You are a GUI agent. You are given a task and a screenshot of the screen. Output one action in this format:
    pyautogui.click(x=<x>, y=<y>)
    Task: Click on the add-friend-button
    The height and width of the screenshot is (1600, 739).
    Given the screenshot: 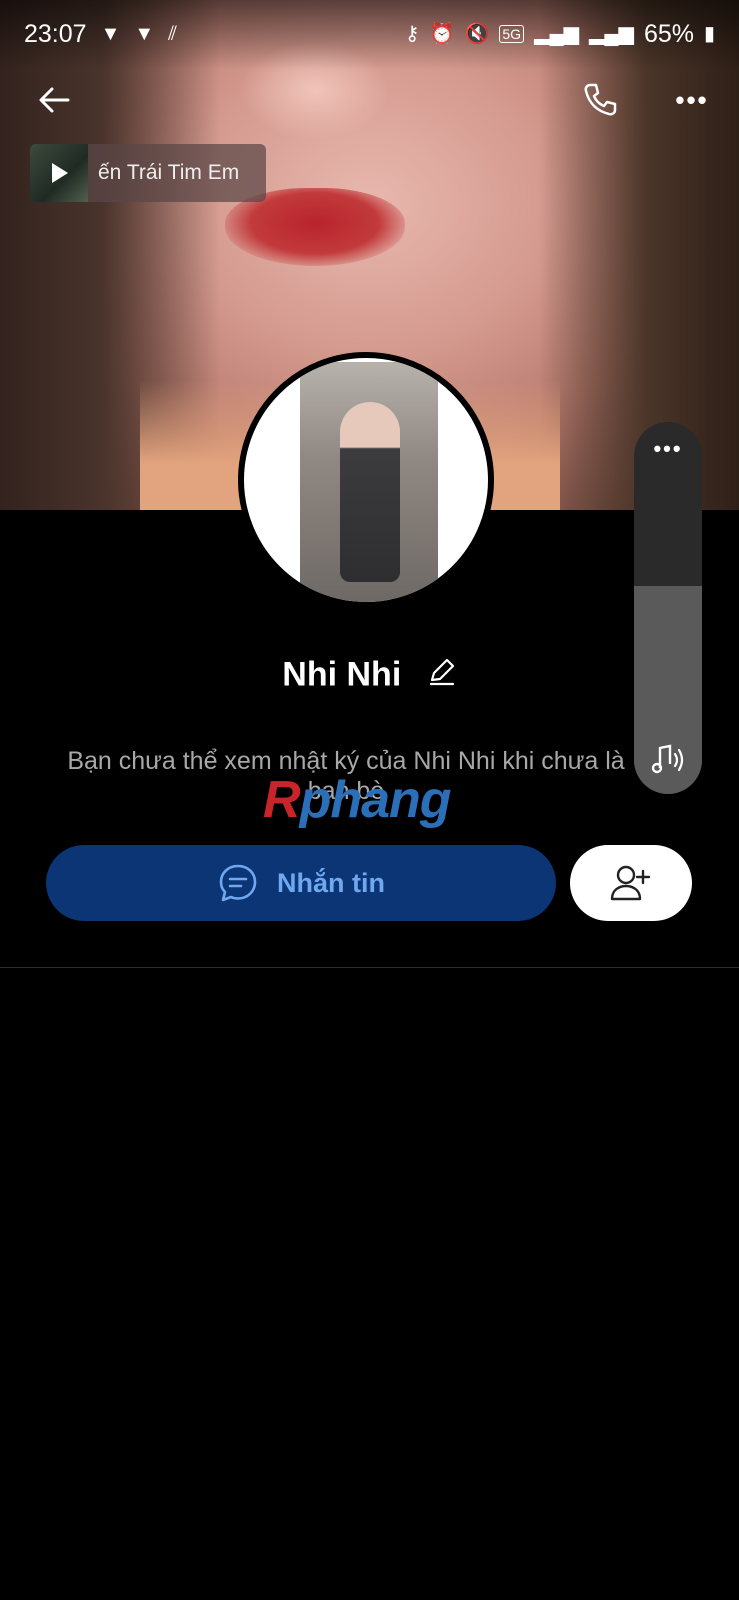 What is the action you would take?
    pyautogui.click(x=631, y=883)
    